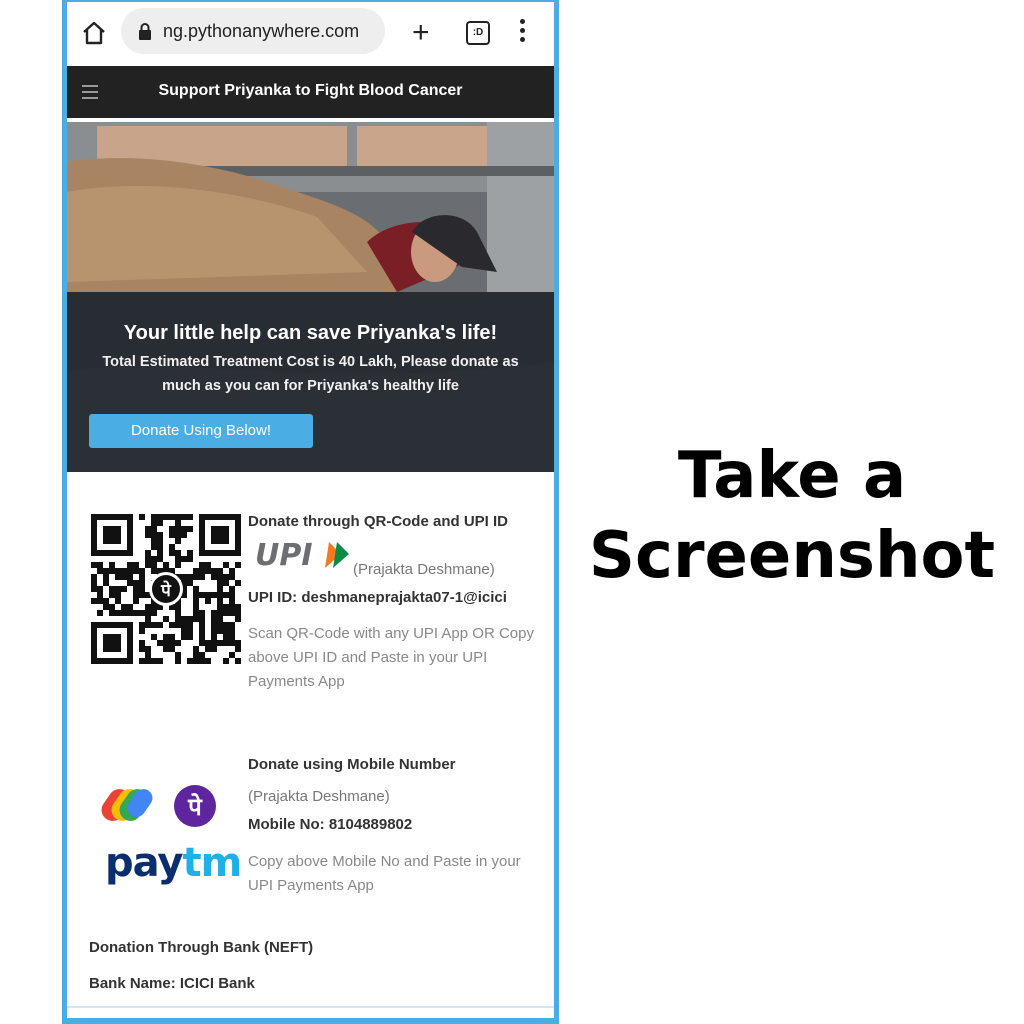 The height and width of the screenshot is (1024, 1024). I want to click on qr-badge-glyph: पे, so click(166, 590).